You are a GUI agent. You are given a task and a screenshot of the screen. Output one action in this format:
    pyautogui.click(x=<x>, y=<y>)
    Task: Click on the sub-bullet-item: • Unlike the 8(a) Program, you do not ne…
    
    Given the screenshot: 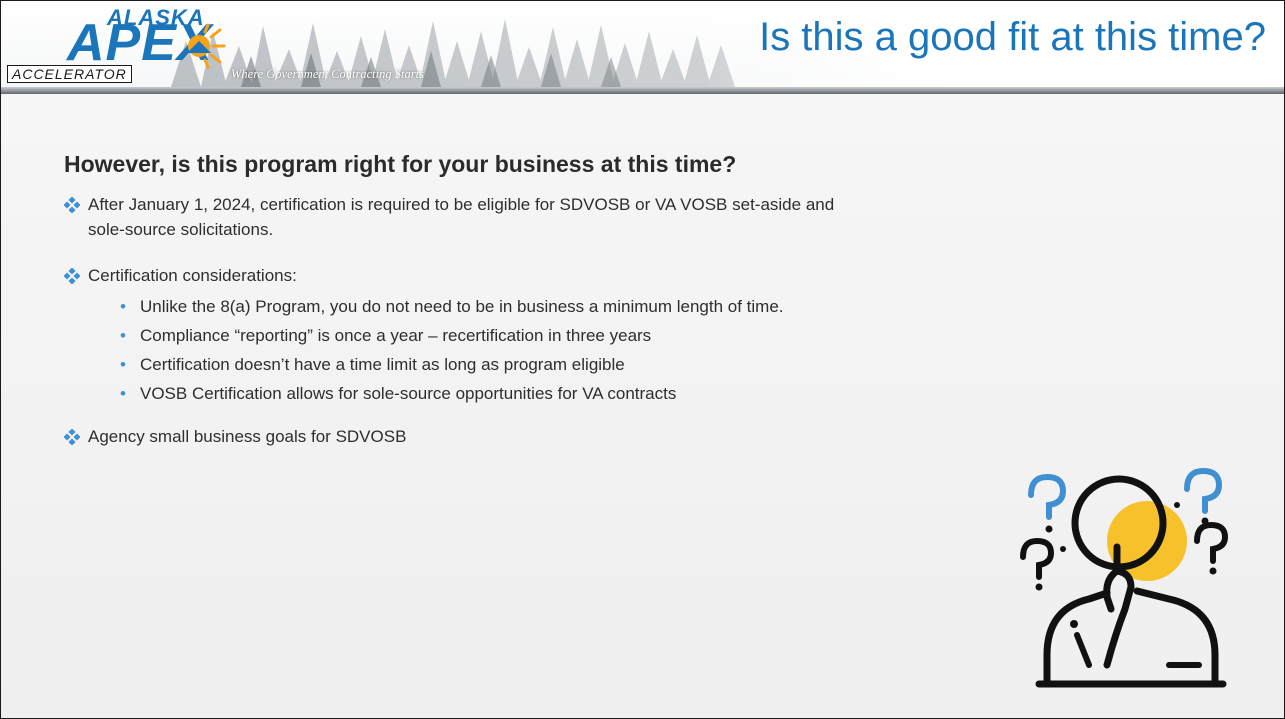 What is the action you would take?
    pyautogui.click(x=510, y=306)
    